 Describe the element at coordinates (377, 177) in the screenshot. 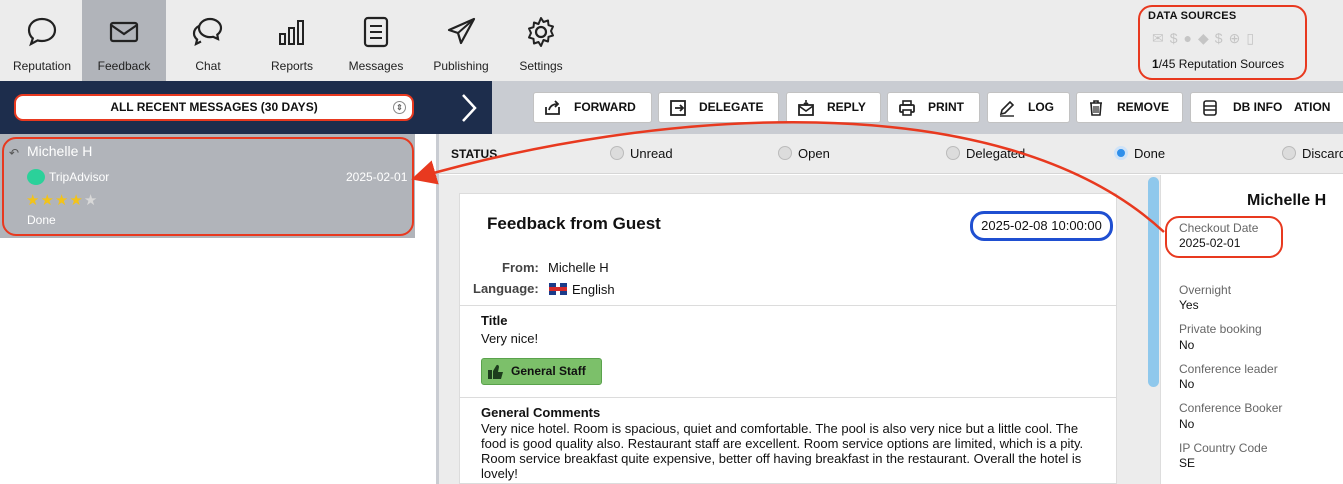

I see `message-date: 2025-02-01` at that location.